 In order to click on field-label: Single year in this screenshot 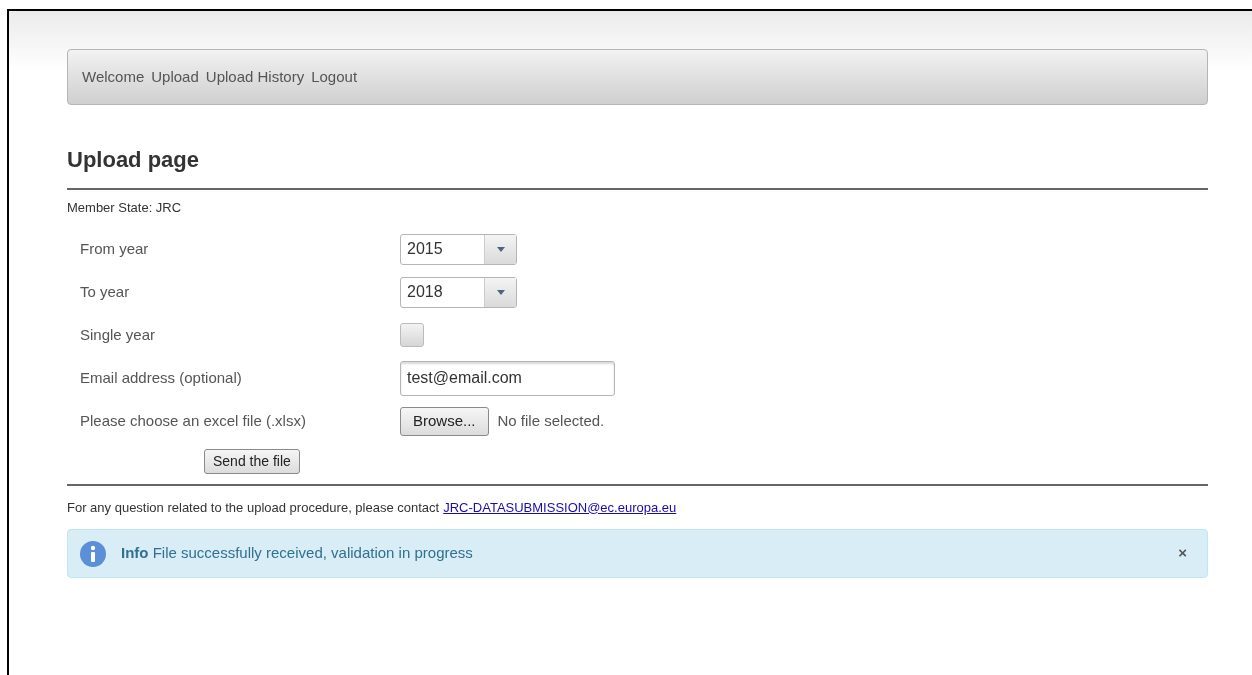, I will do `click(118, 334)`.